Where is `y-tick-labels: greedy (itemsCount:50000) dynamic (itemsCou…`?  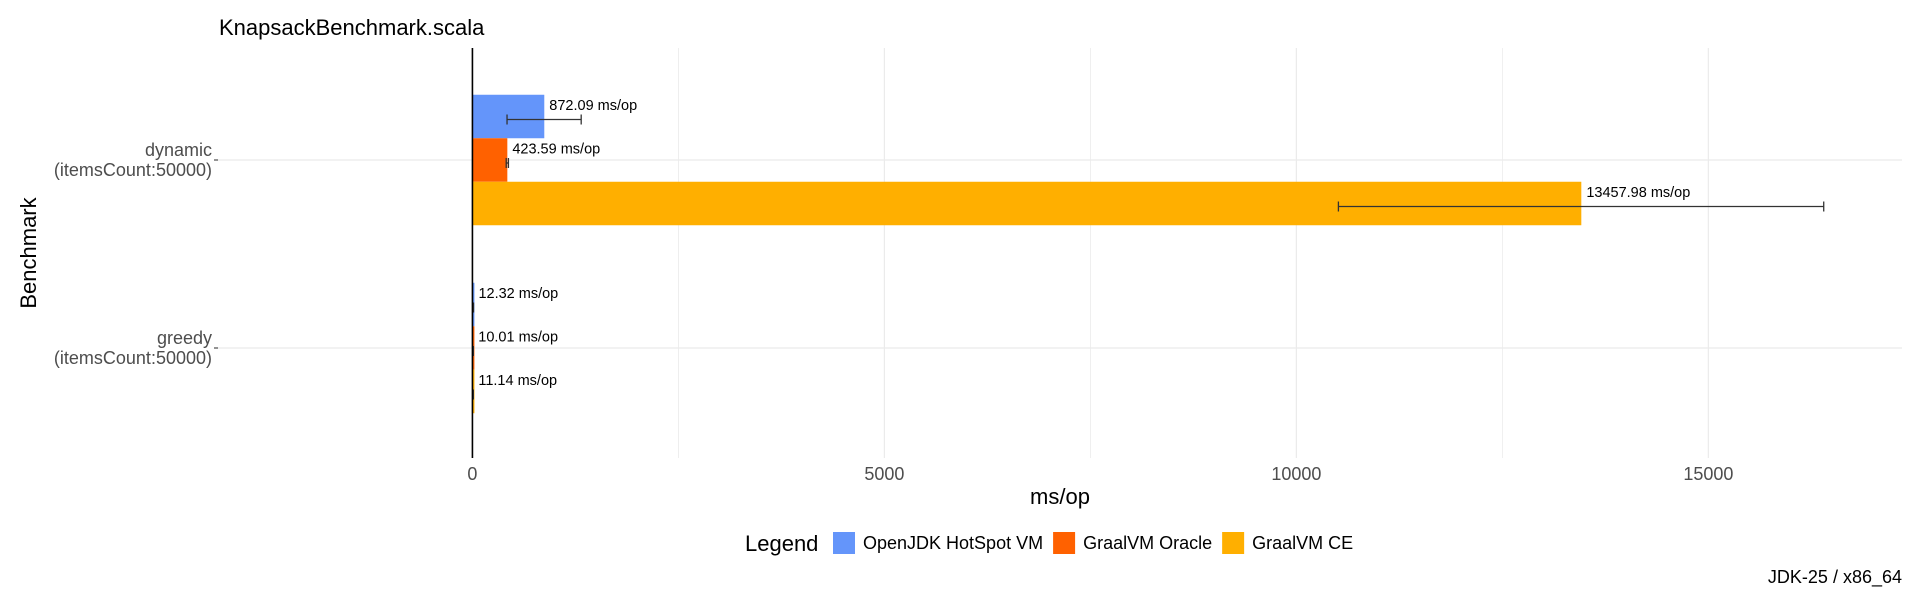 y-tick-labels: greedy (itemsCount:50000) dynamic (itemsCou… is located at coordinates (136, 254).